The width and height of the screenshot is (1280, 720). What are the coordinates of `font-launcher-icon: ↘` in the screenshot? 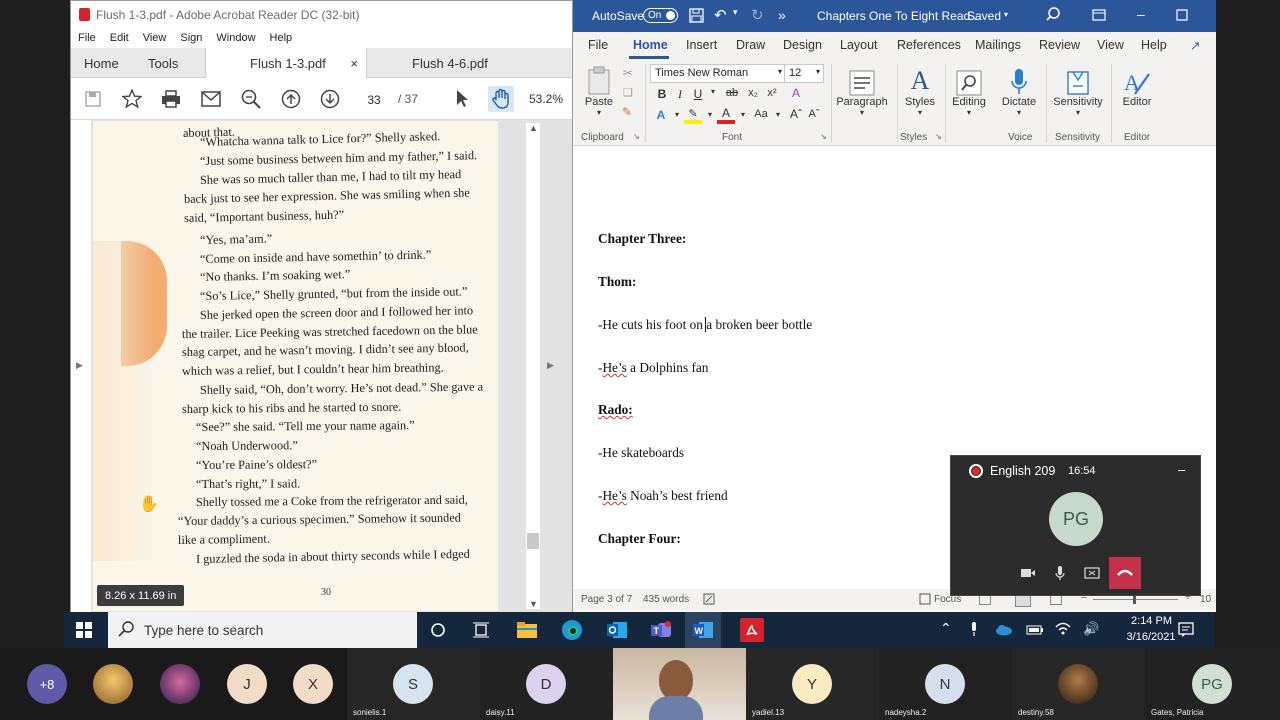 It's located at (823, 136).